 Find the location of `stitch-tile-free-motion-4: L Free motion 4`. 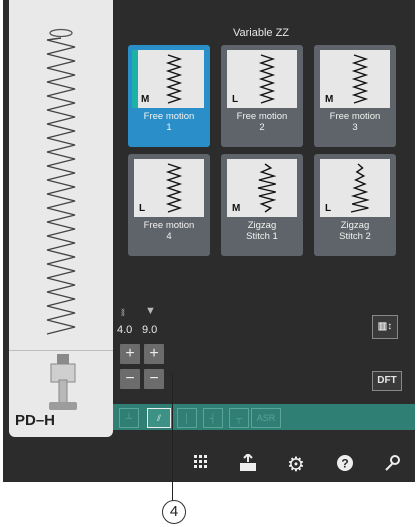

stitch-tile-free-motion-4: L Free motion 4 is located at coordinates (169, 205).